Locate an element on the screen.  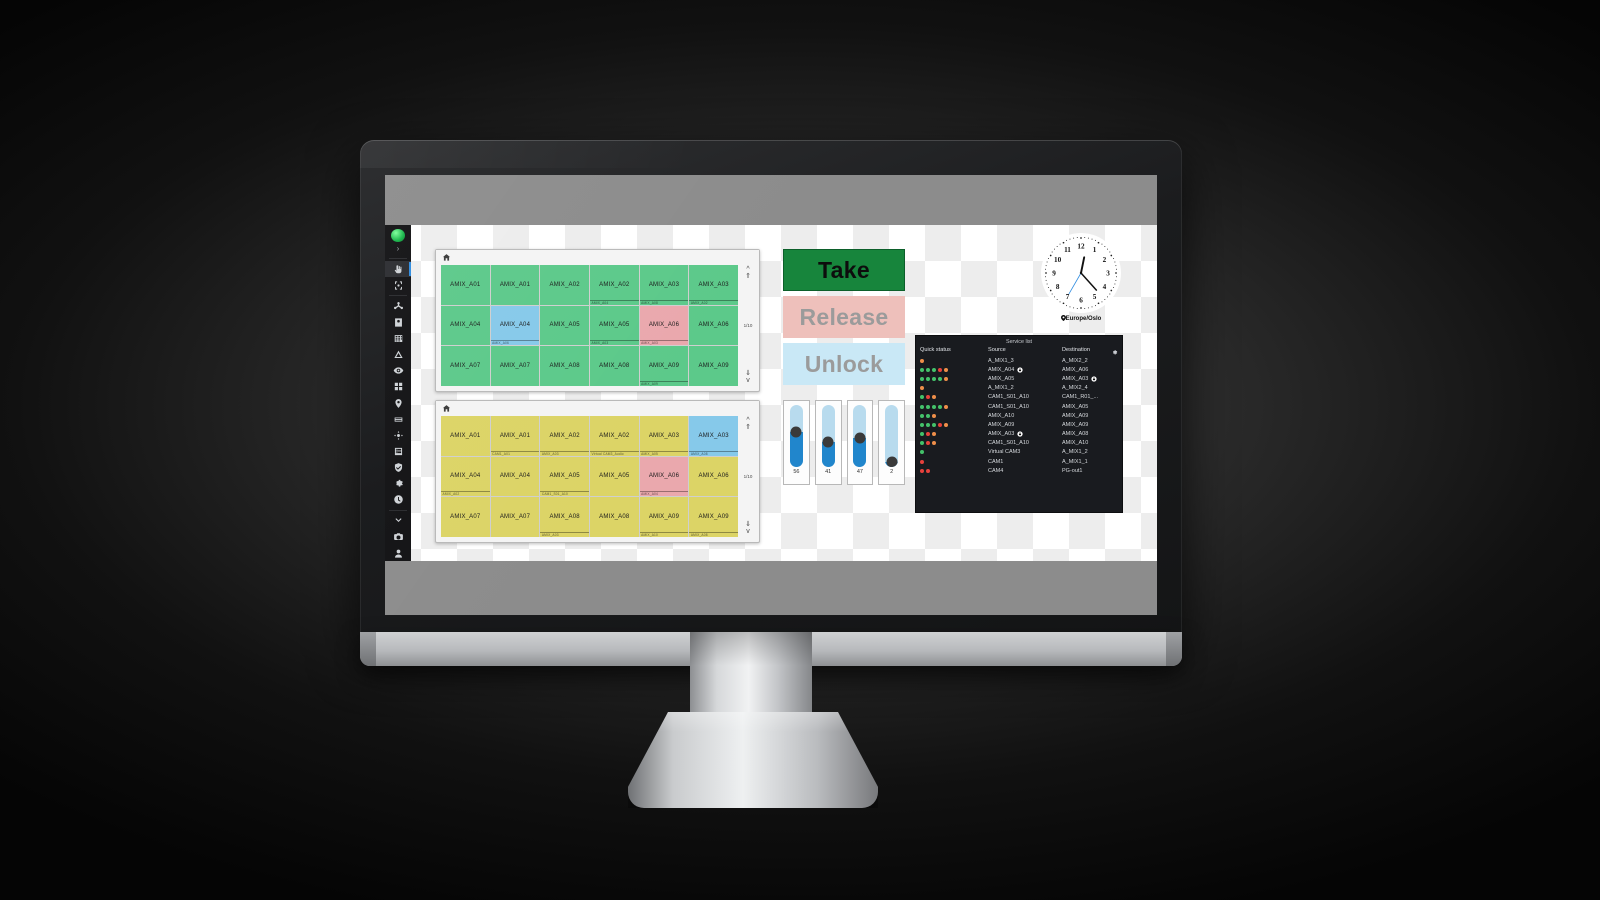
sidebar-item-more is located at coordinates (398, 521).